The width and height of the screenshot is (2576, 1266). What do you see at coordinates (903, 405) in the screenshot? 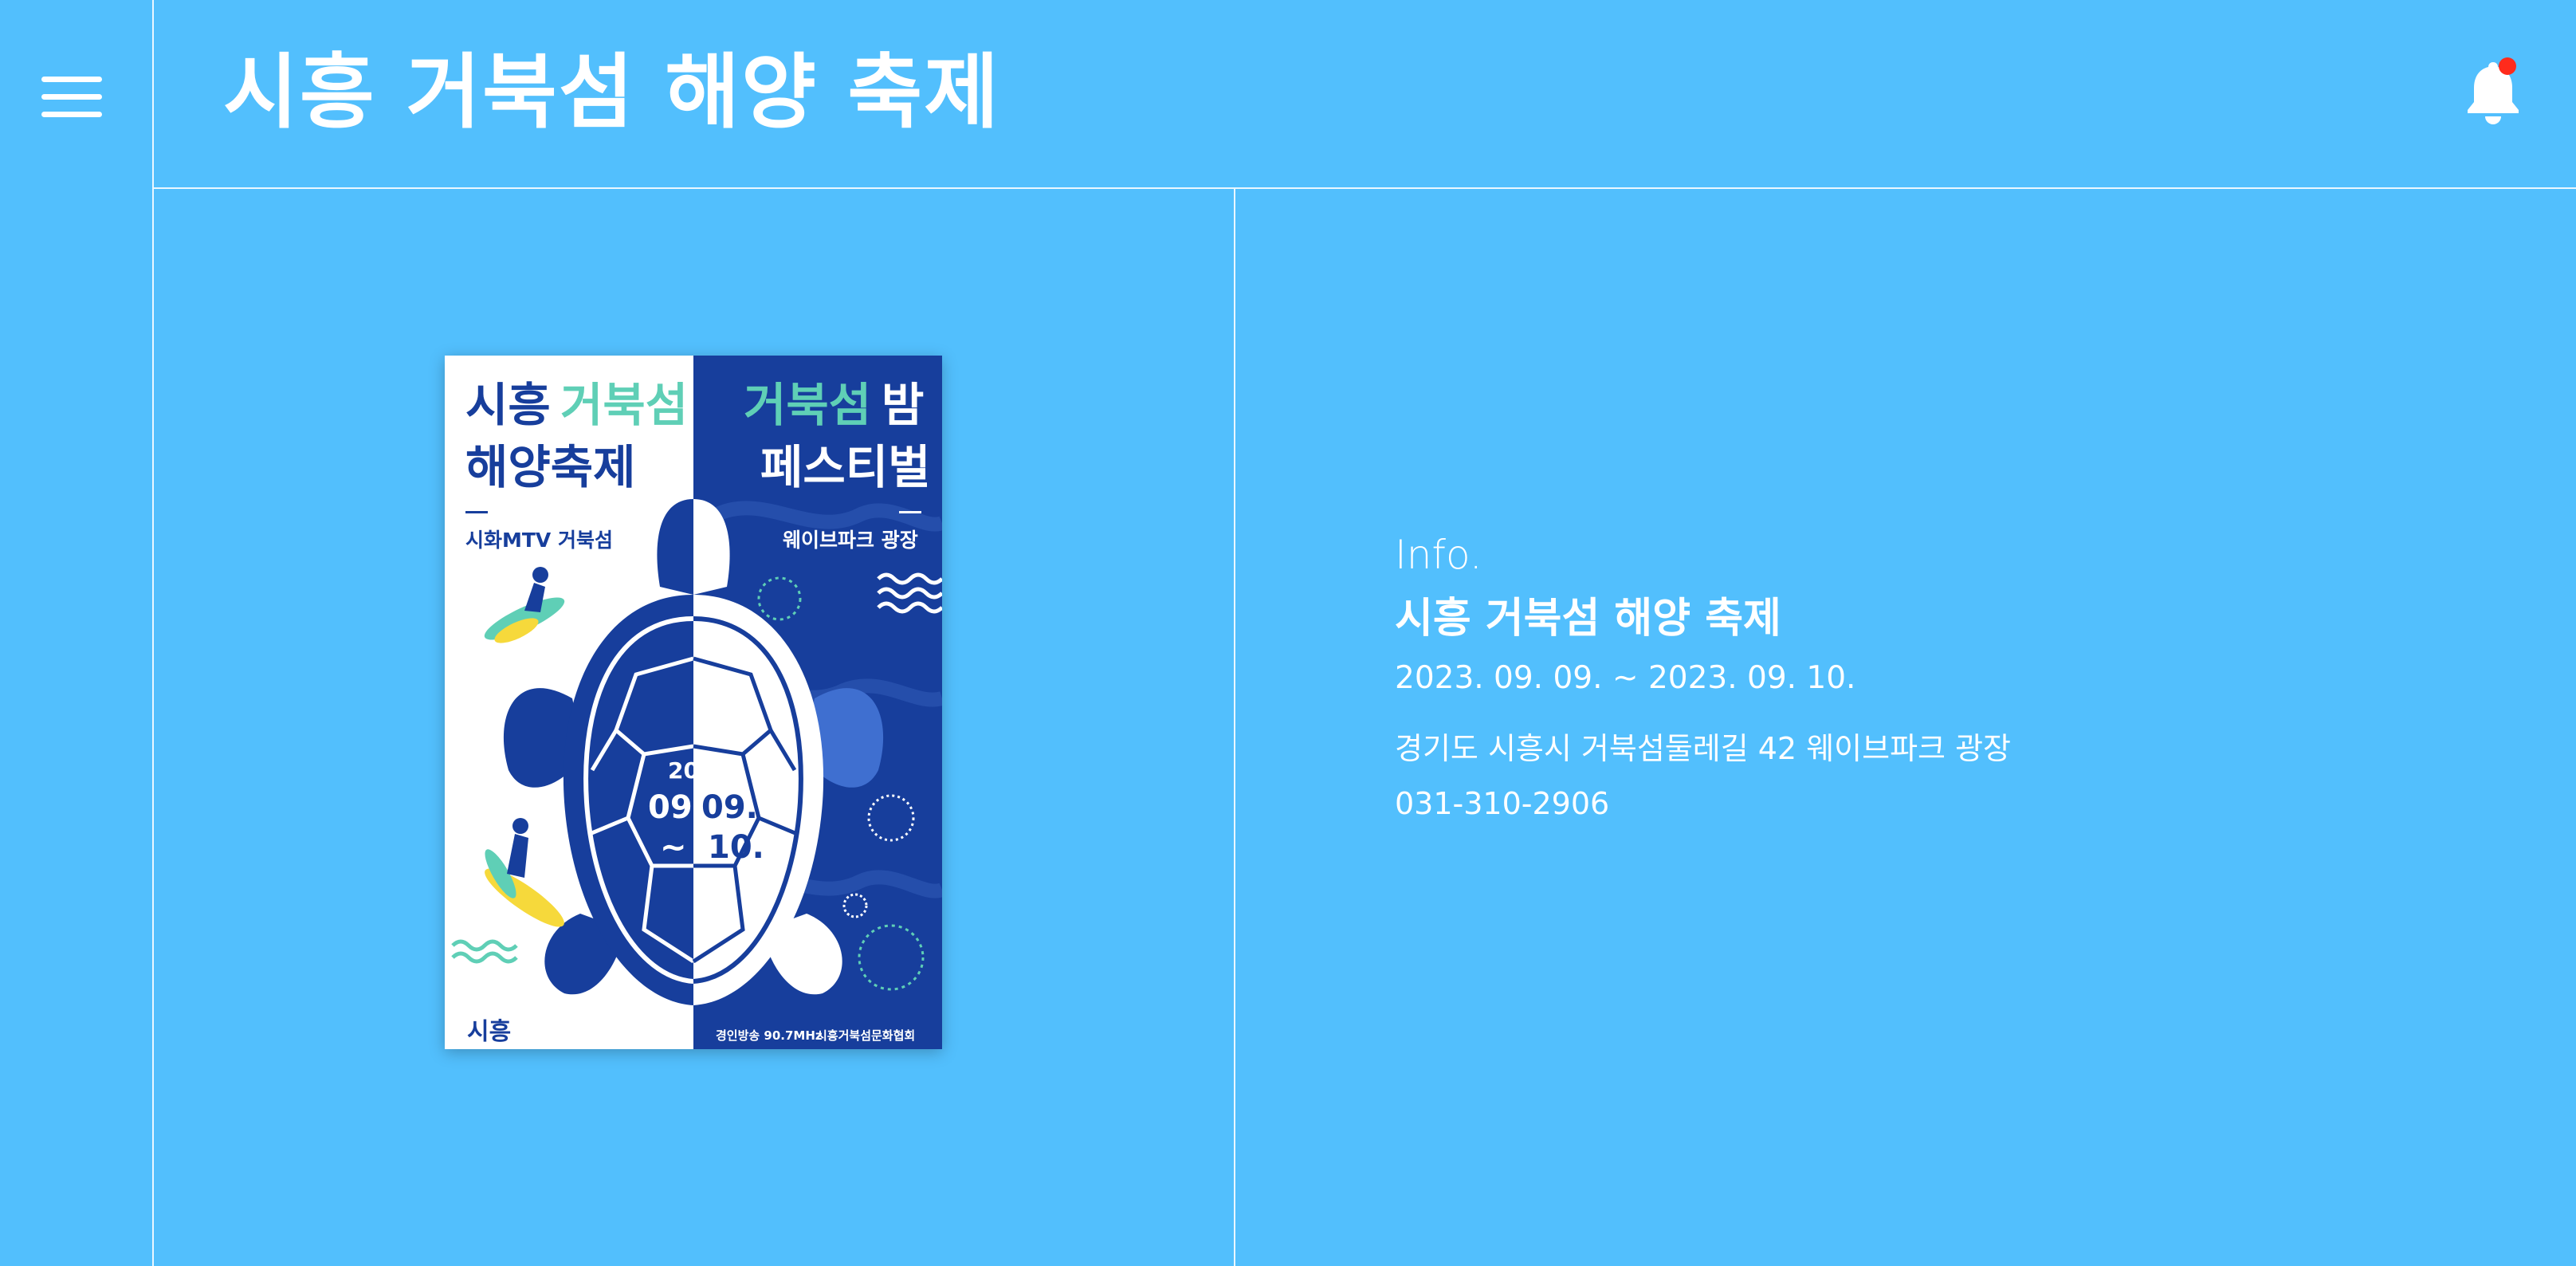
I see `poster-title-right-1b: 밤` at bounding box center [903, 405].